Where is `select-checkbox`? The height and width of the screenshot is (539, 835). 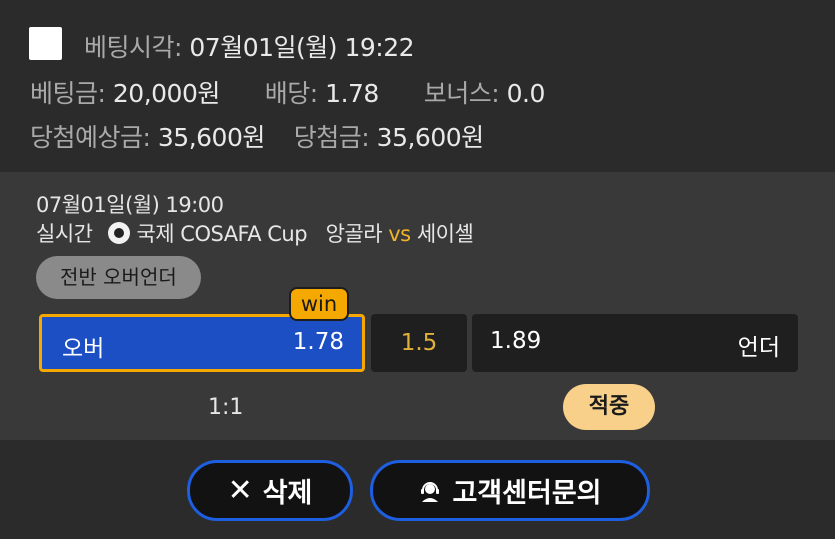 select-checkbox is located at coordinates (45, 43).